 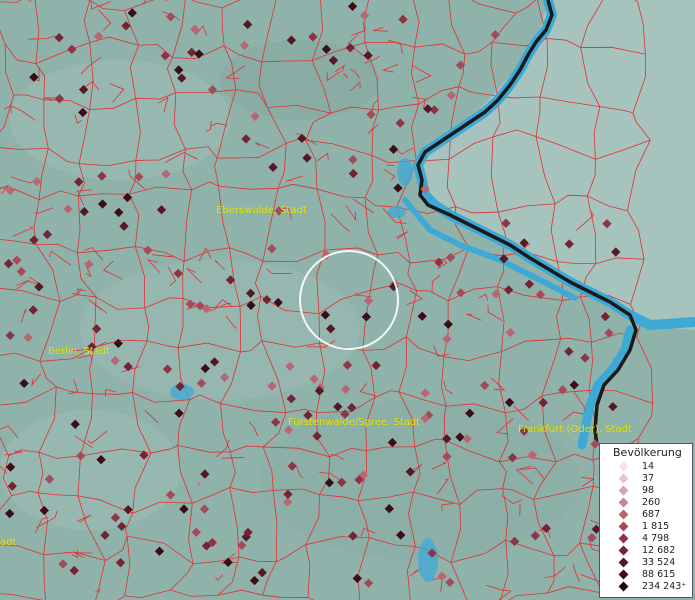 I want to click on legend-title: Bevölkerung, so click(x=647, y=452).